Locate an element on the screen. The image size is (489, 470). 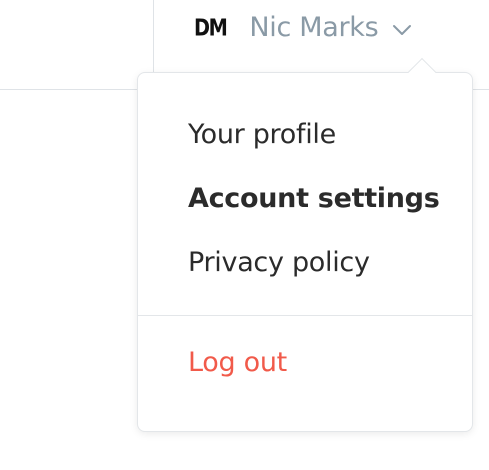
chevron-down-icon is located at coordinates (402, 30).